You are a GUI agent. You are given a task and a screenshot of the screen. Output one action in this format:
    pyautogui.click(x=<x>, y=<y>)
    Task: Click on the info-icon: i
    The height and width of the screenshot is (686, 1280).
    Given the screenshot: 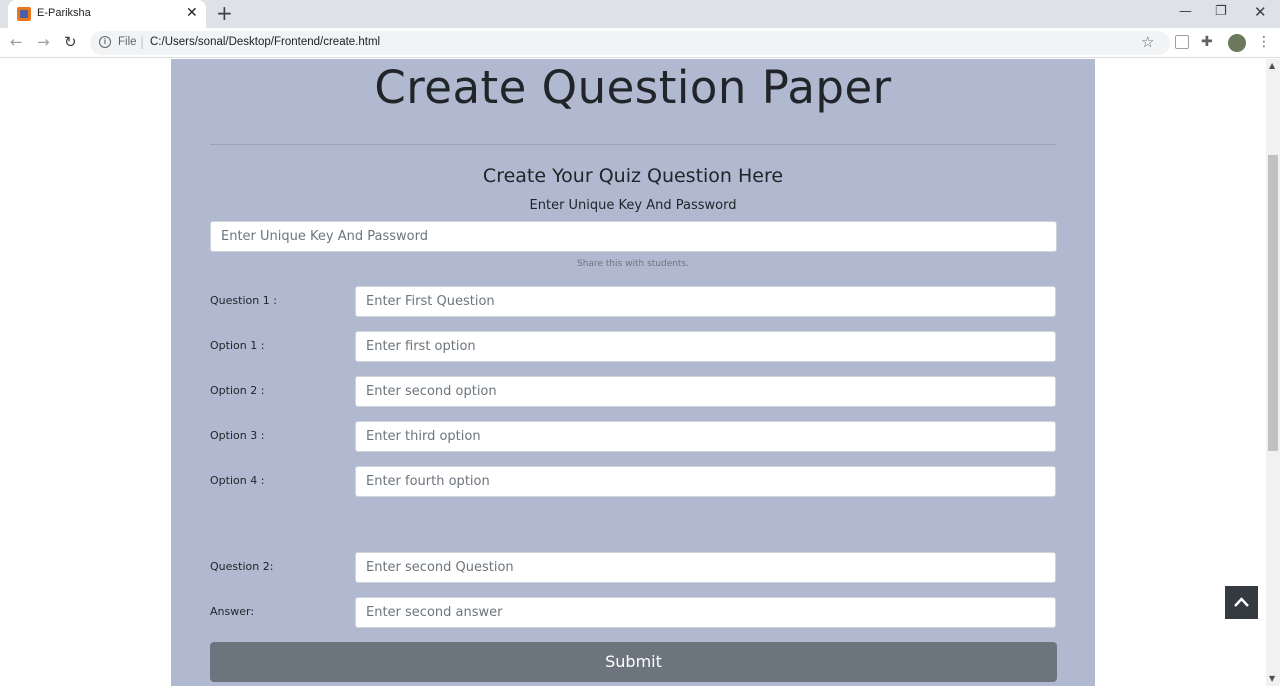 What is the action you would take?
    pyautogui.click(x=105, y=42)
    